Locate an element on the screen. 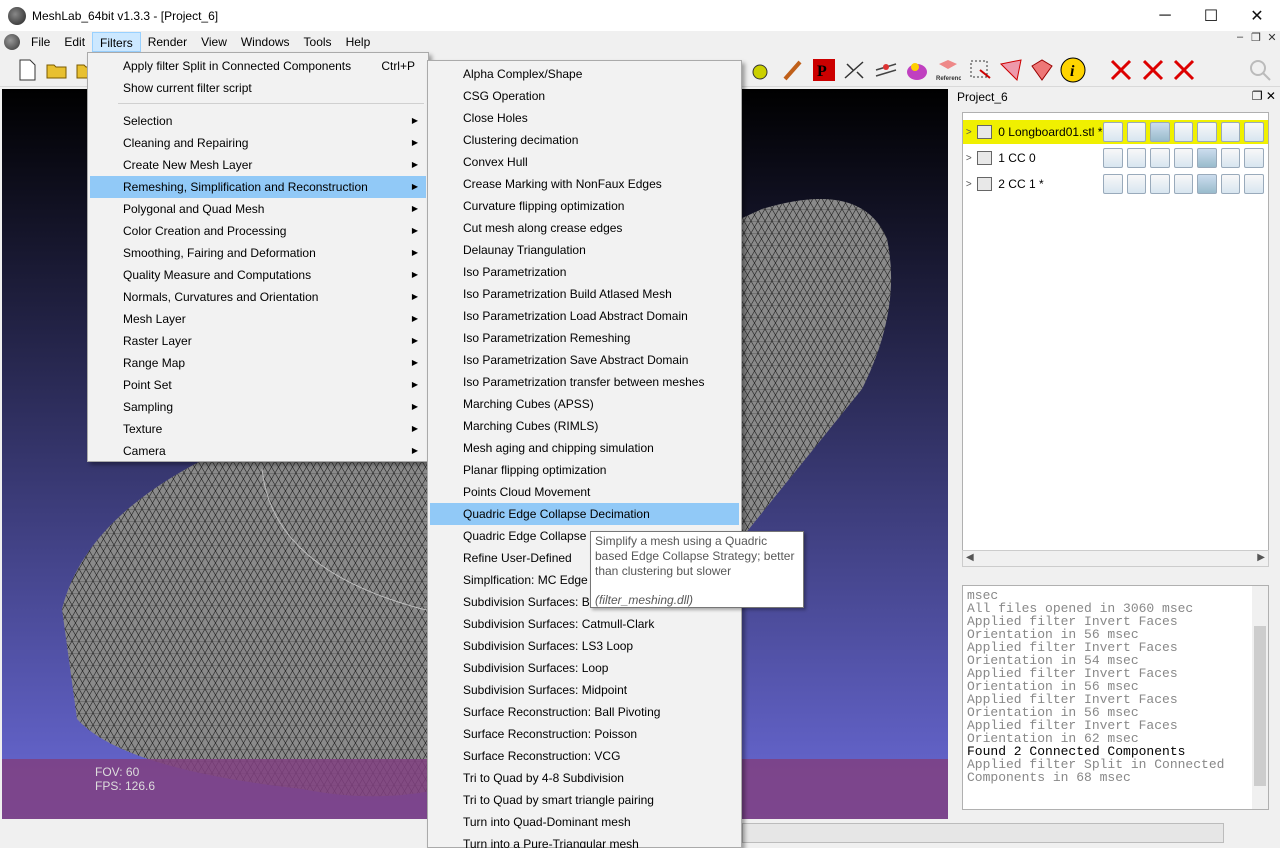 The width and height of the screenshot is (1280, 848). menu-group-range-map: Range Map ▶ is located at coordinates (258, 363).